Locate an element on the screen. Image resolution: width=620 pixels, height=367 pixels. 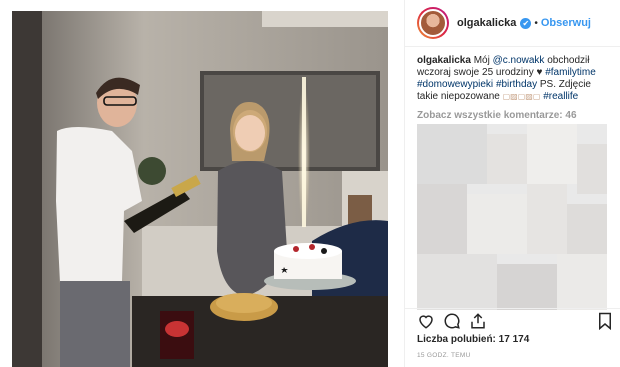
post-header: olgakalicka ✔ • Obserwuj is located at coordinates (518, 23).